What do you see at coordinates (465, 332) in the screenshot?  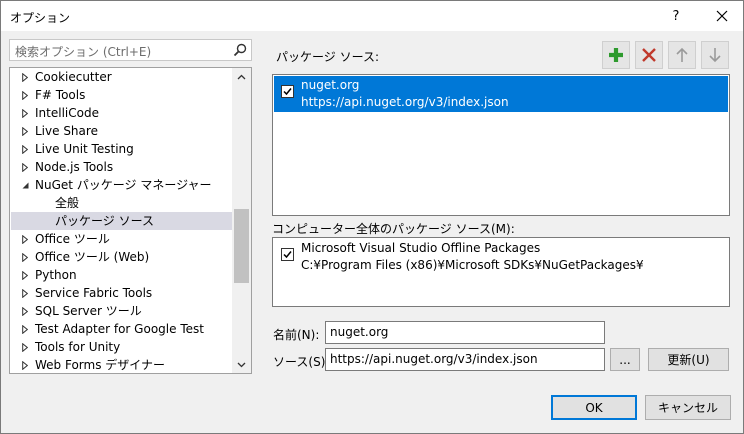 I see `name-field: nuget.org` at bounding box center [465, 332].